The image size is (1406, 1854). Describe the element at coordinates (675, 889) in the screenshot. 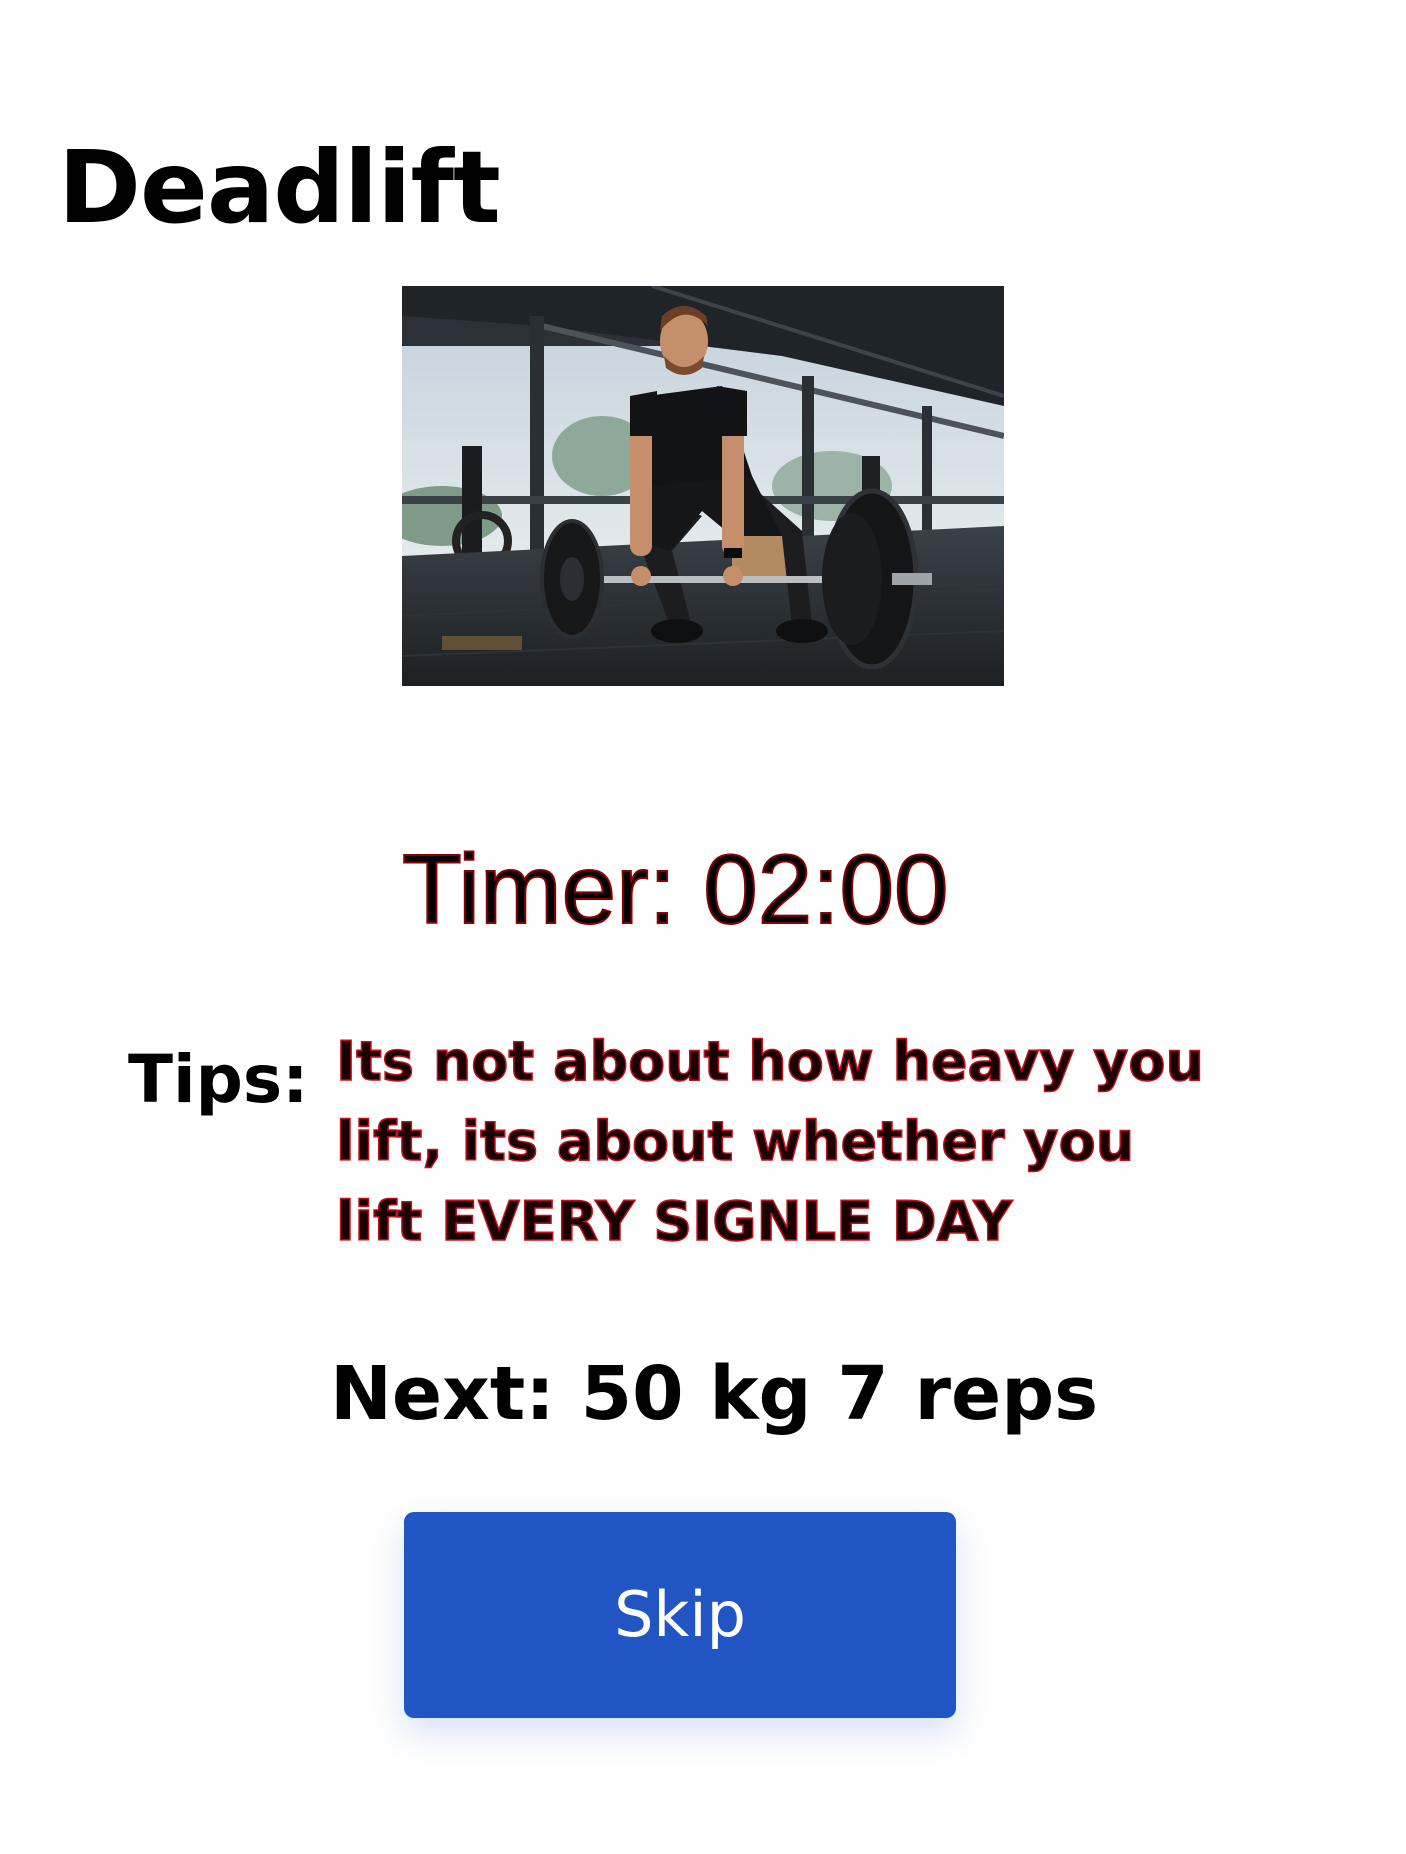

I see `rest-timer: Timer: 02:00` at that location.